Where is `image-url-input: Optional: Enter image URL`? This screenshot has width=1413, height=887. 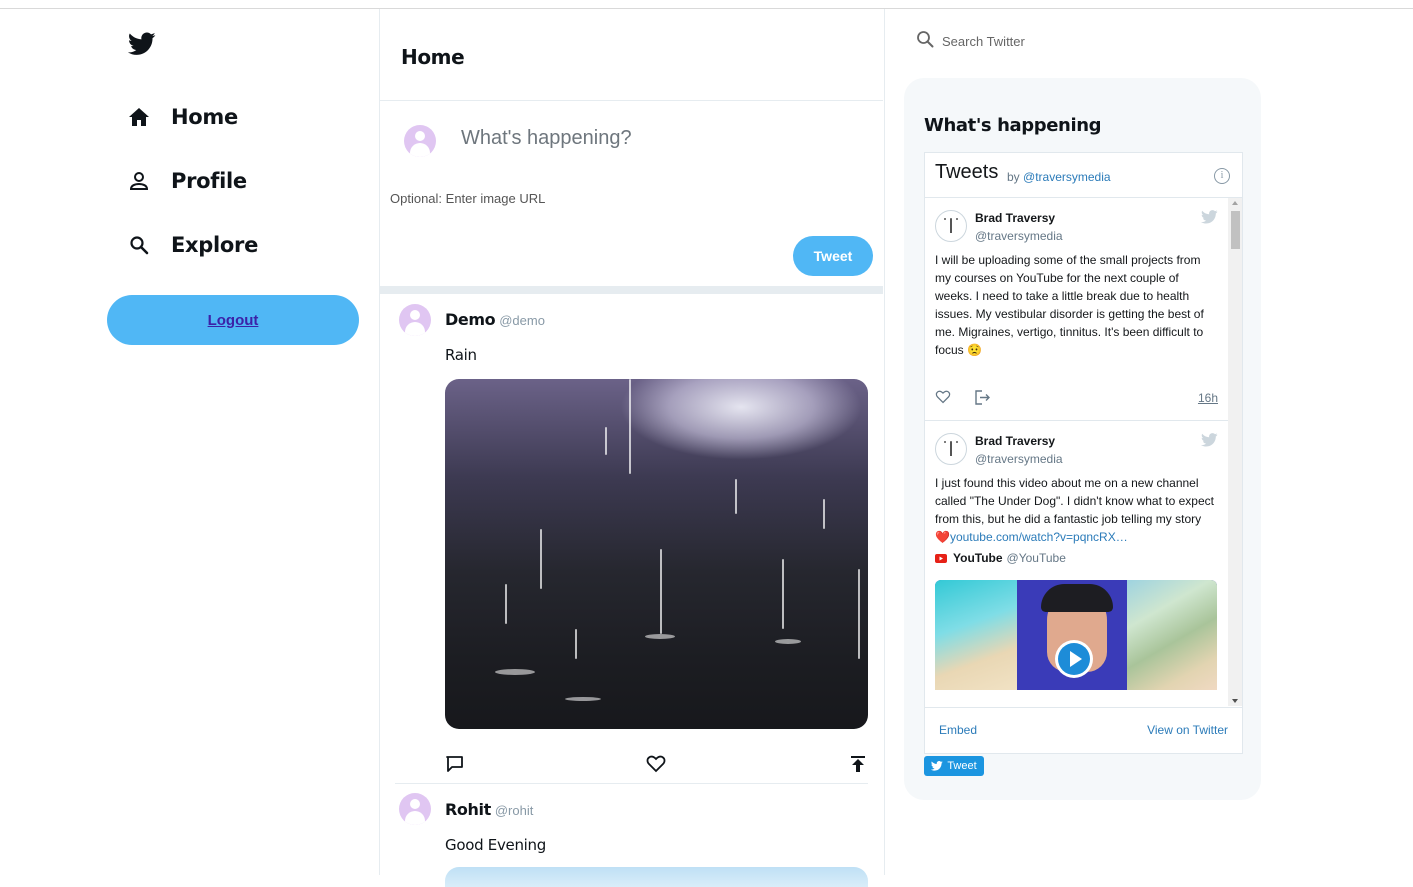
image-url-input: Optional: Enter image URL is located at coordinates (467, 198).